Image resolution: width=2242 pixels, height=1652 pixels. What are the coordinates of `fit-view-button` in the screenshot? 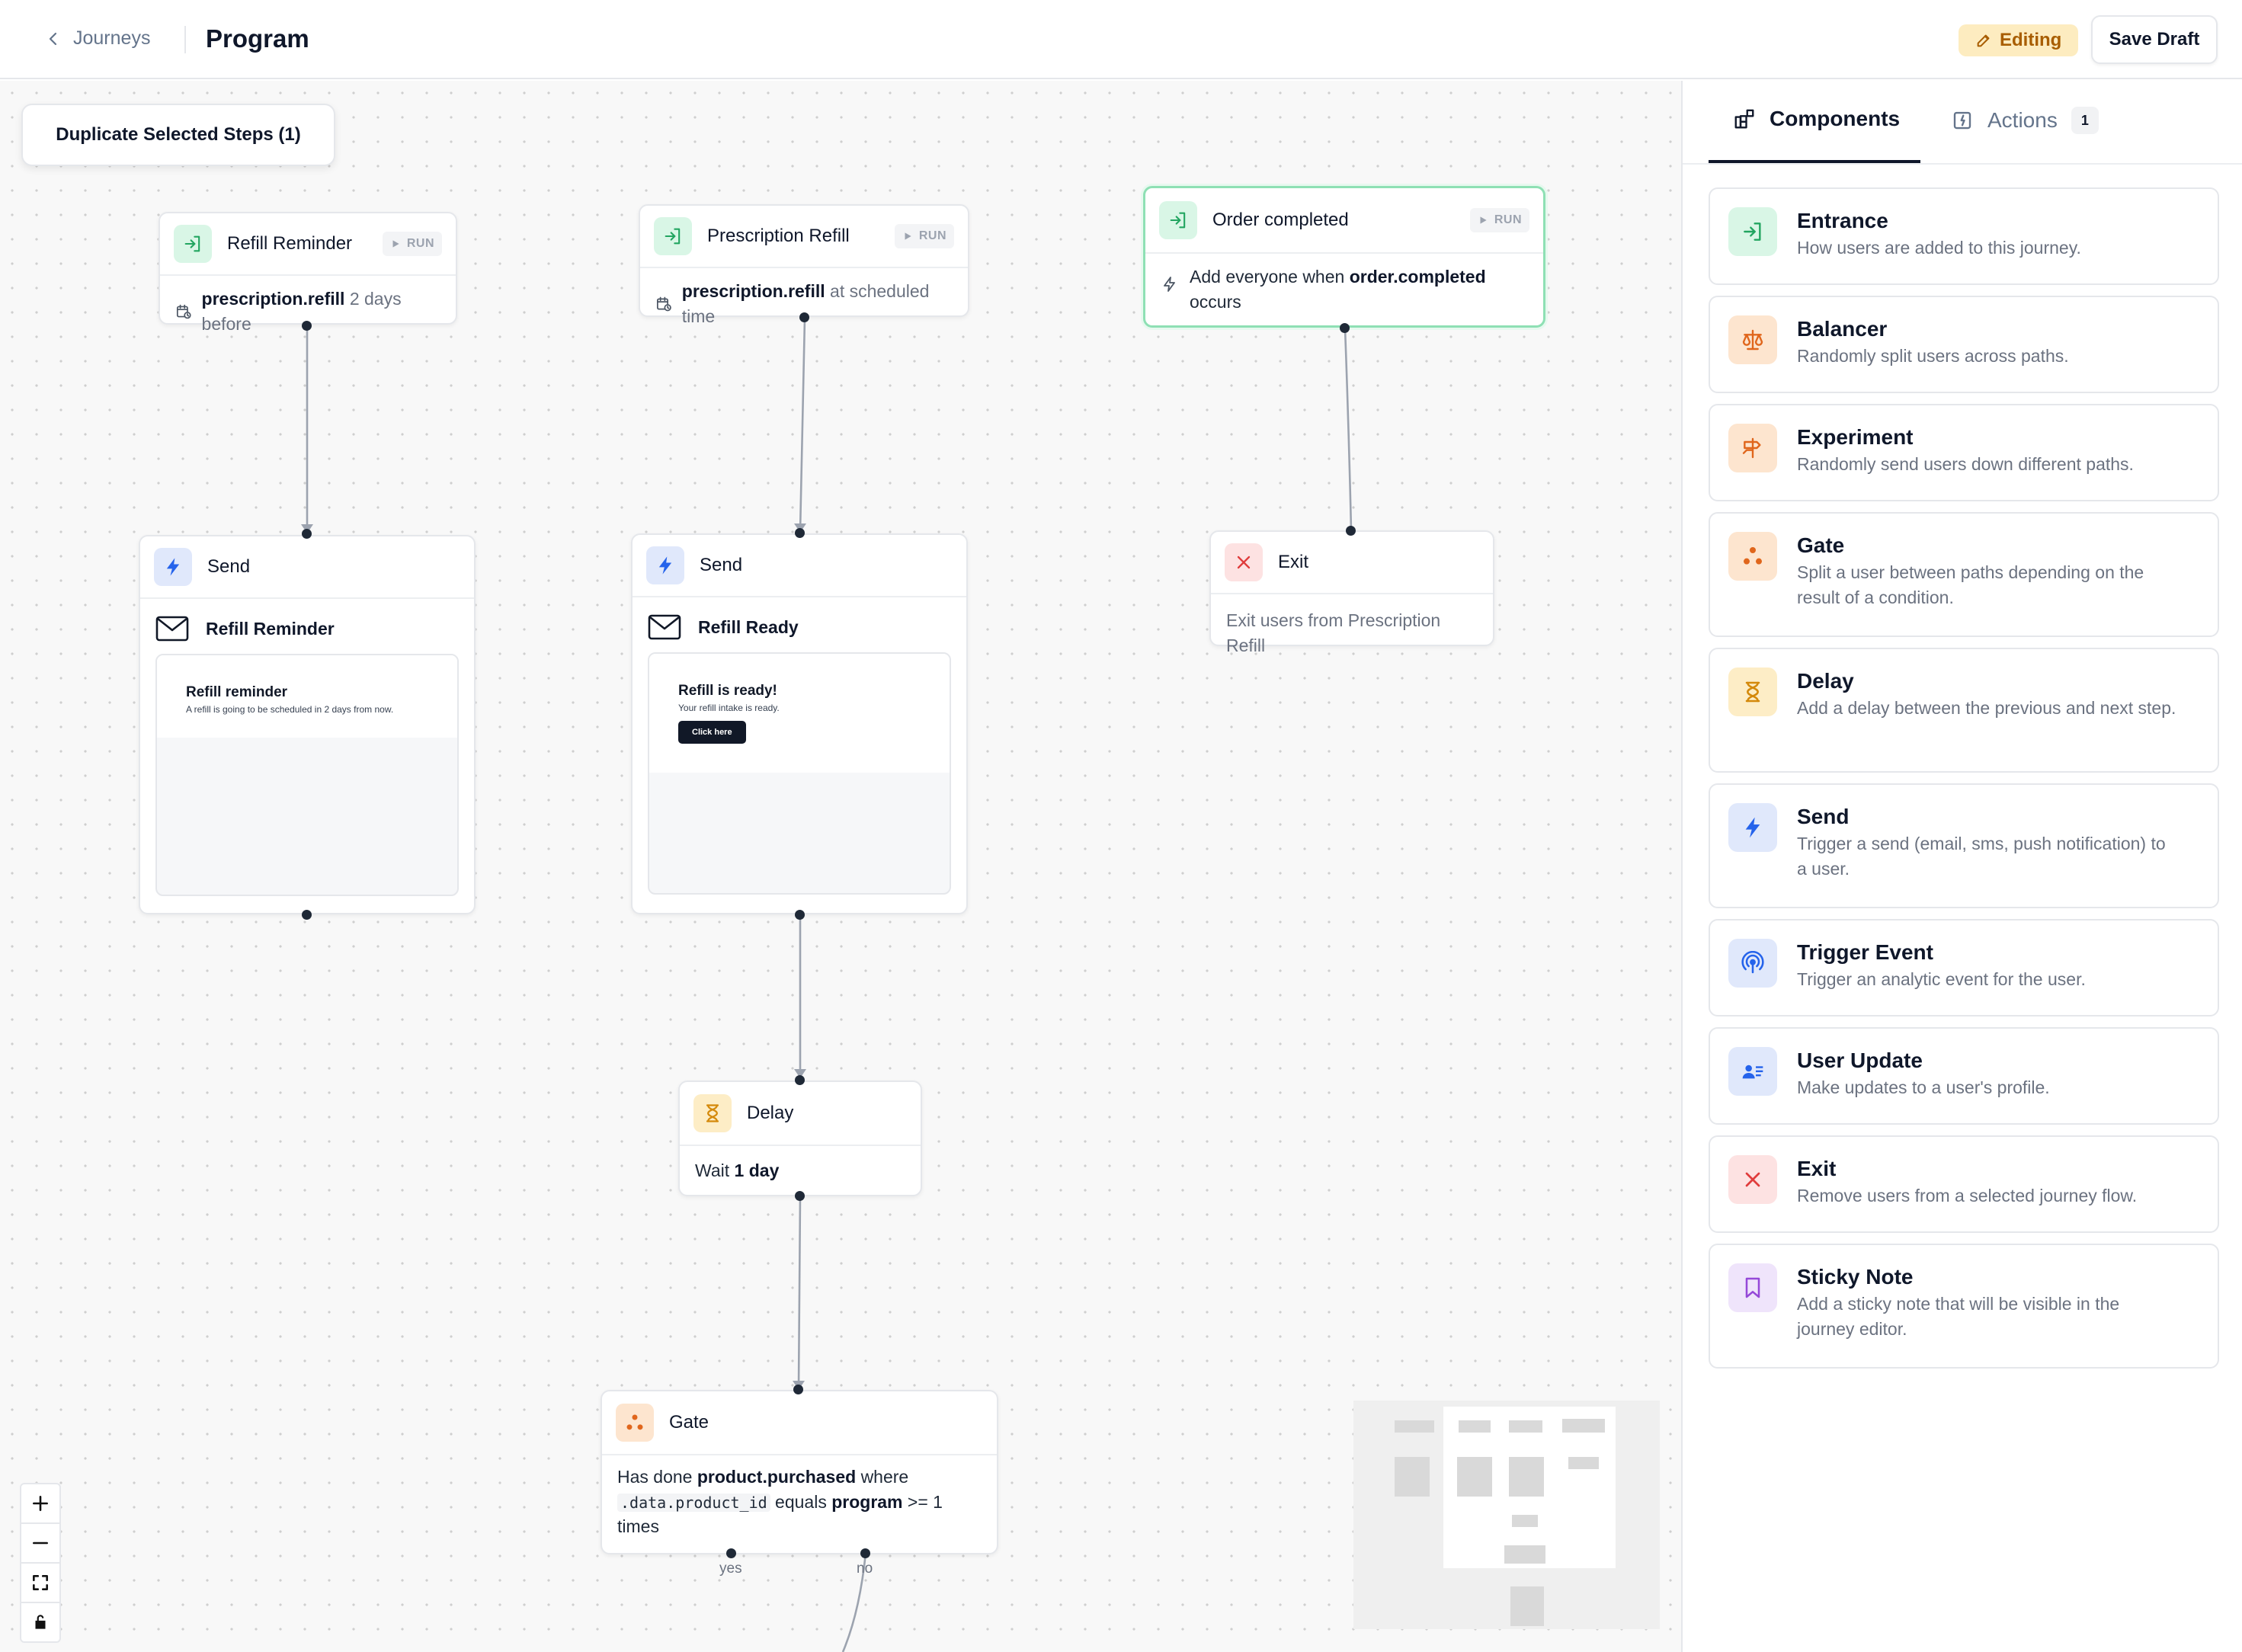 It's located at (40, 1582).